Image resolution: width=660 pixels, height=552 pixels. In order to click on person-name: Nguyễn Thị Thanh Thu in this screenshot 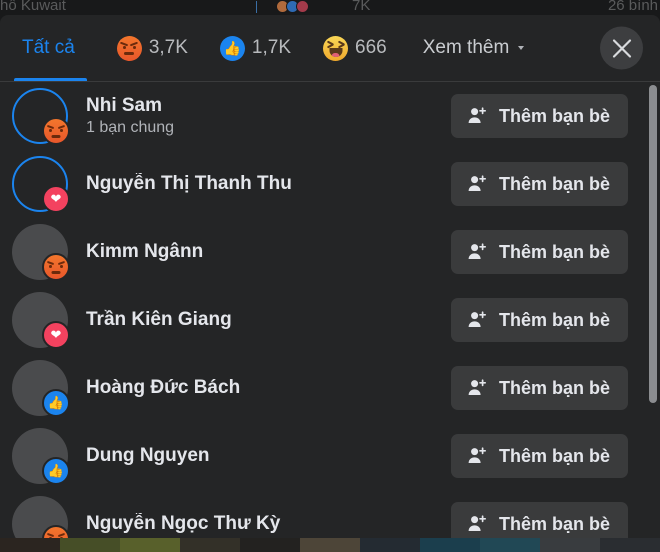, I will do `click(189, 183)`.